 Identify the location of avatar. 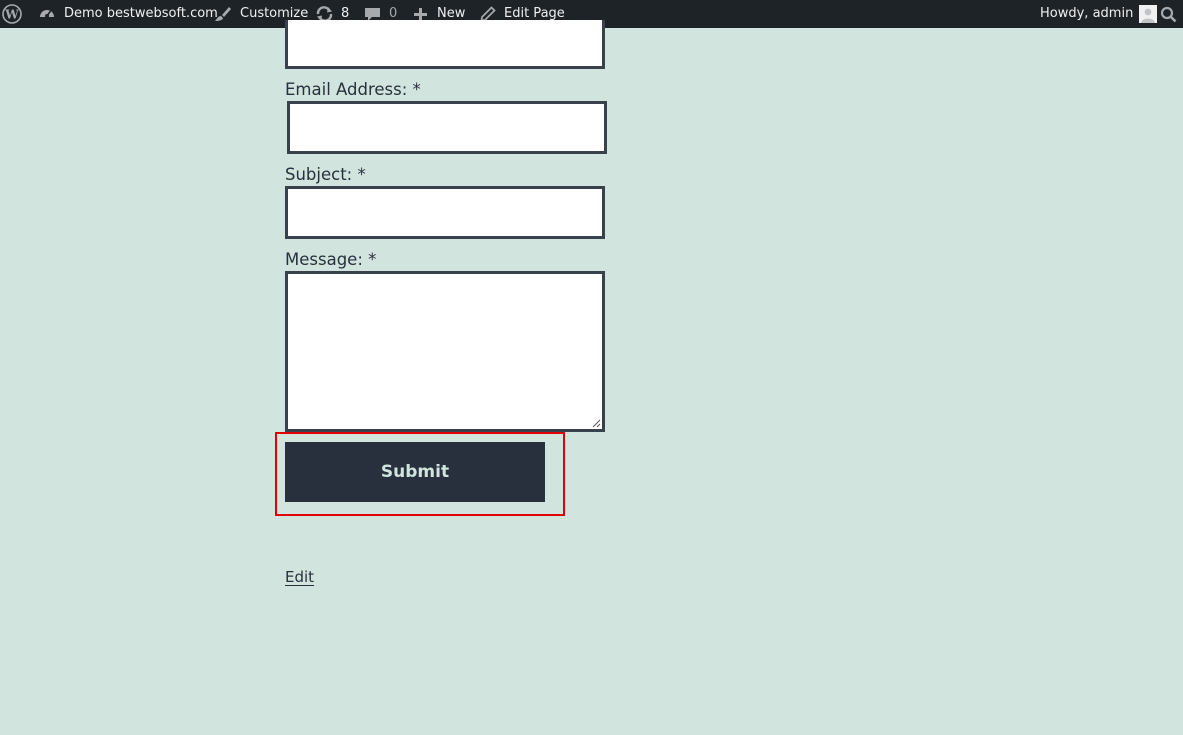
(1148, 14).